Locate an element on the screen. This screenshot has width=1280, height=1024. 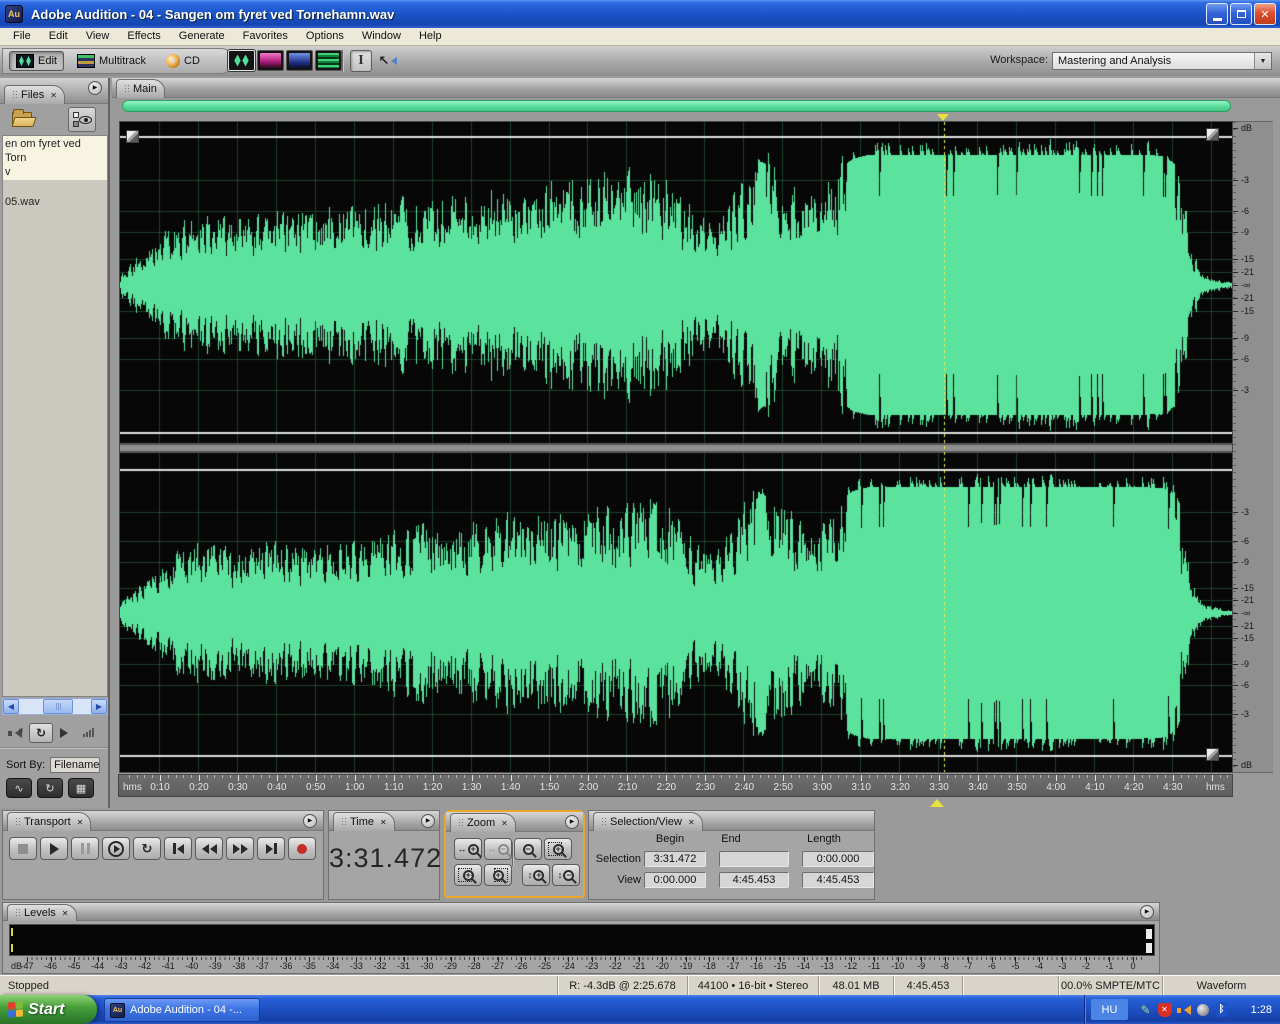
selection-begin-field: 3:31.472 is located at coordinates (675, 859).